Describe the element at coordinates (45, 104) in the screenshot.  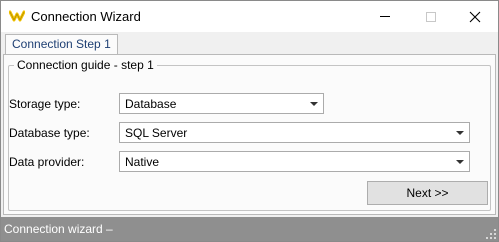
I see `storage-type-label: Storage type:` at that location.